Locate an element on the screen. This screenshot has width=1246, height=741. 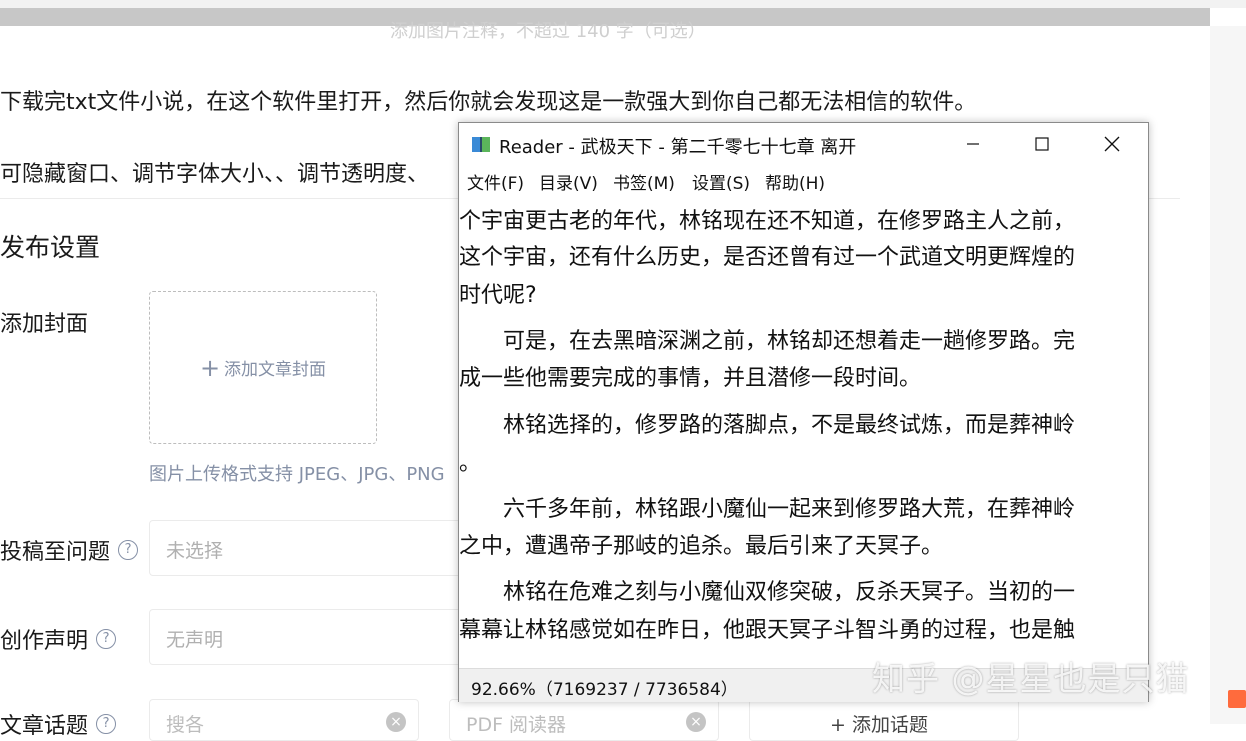
topic-label: 文章话题 ? is located at coordinates (58, 724).